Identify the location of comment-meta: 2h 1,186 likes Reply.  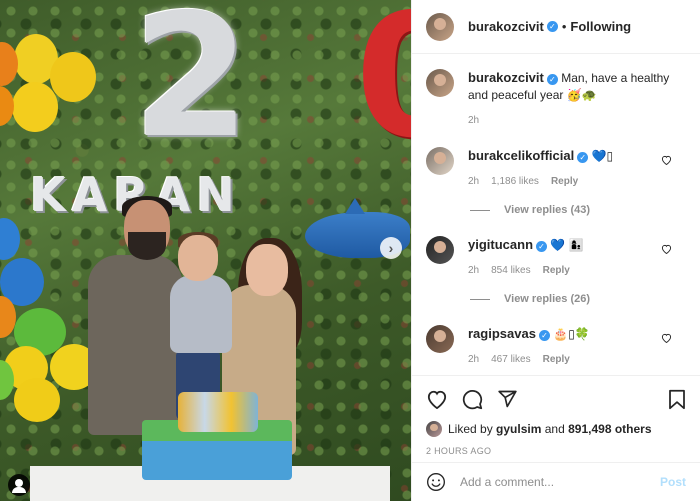
(577, 181).